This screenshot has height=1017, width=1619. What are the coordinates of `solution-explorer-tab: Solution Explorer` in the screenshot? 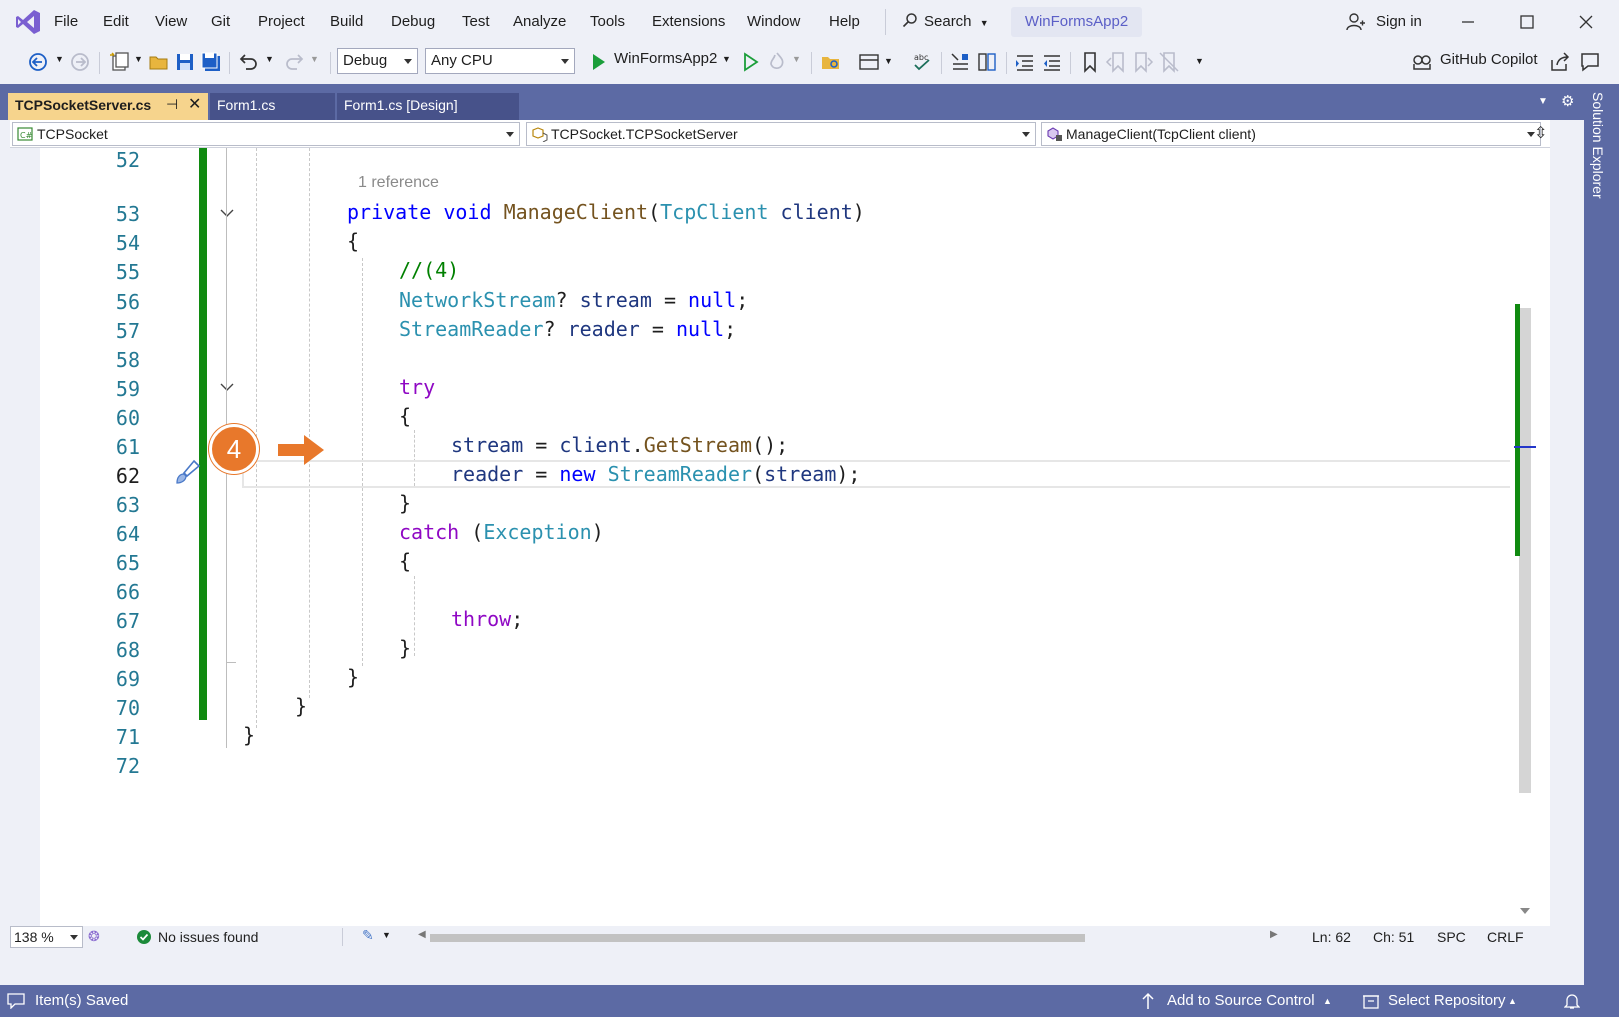 It's located at (1598, 145).